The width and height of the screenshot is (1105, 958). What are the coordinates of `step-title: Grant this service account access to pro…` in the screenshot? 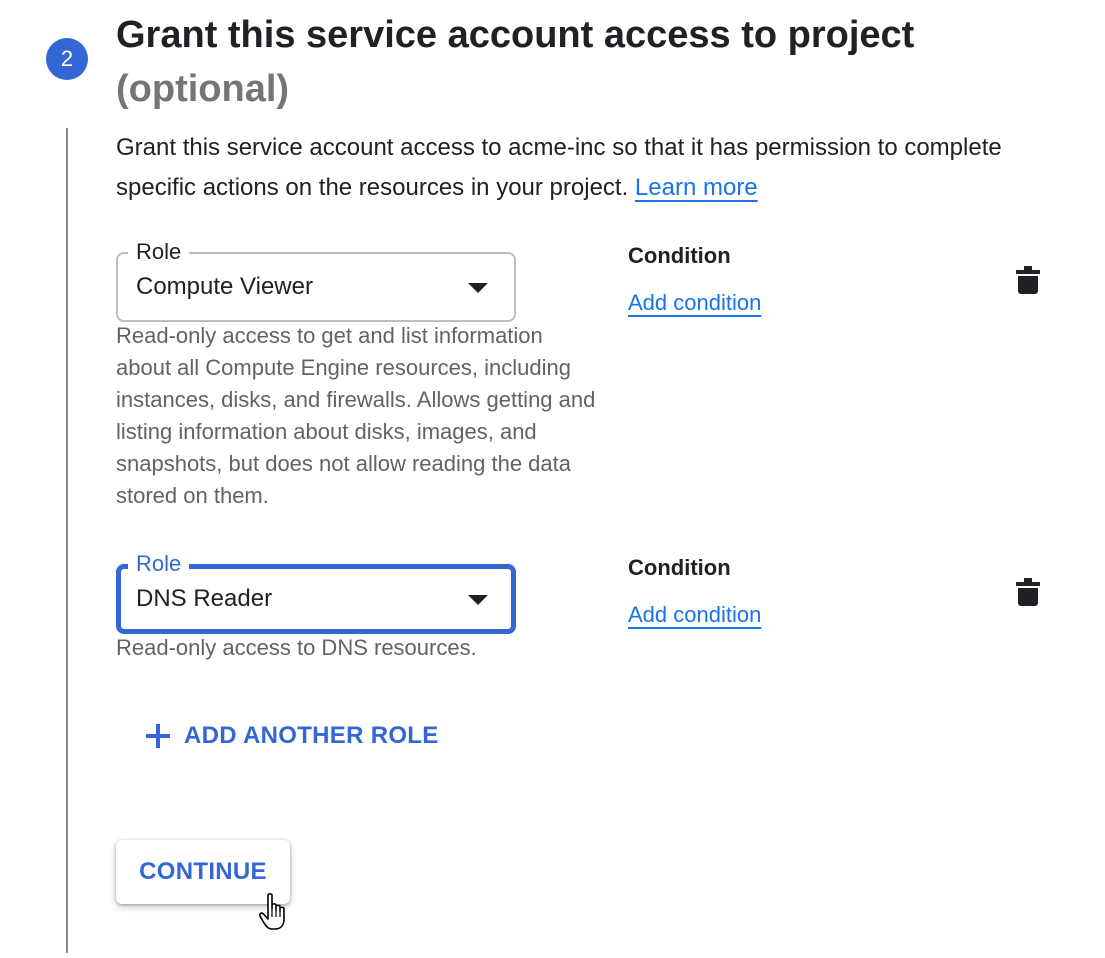 It's located at (515, 35).